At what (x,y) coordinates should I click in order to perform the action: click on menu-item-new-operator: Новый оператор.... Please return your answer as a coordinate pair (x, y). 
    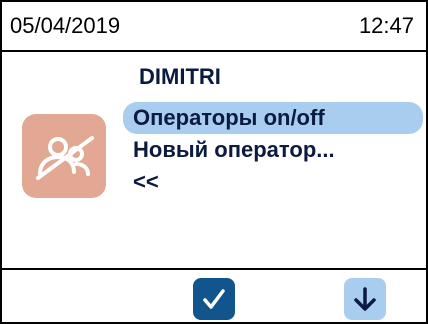
    Looking at the image, I should click on (273, 150).